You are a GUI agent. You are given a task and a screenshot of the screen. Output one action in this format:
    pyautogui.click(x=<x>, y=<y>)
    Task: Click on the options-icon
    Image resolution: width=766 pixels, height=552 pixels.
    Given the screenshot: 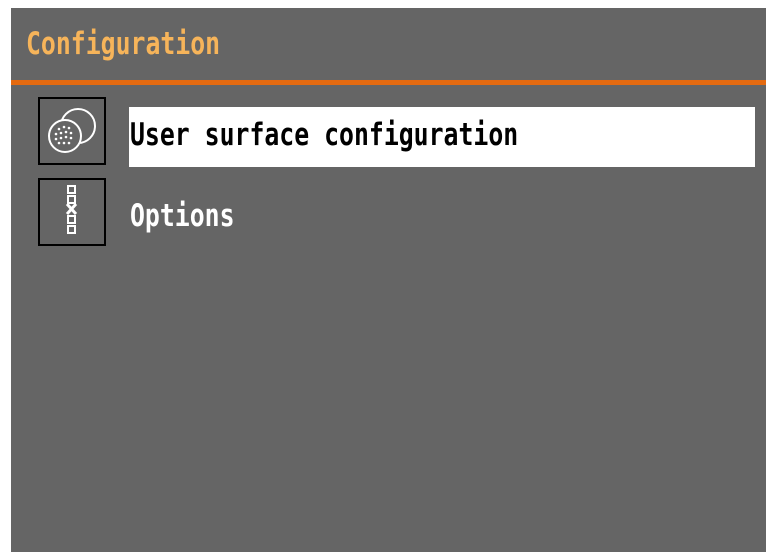 What is the action you would take?
    pyautogui.click(x=72, y=212)
    